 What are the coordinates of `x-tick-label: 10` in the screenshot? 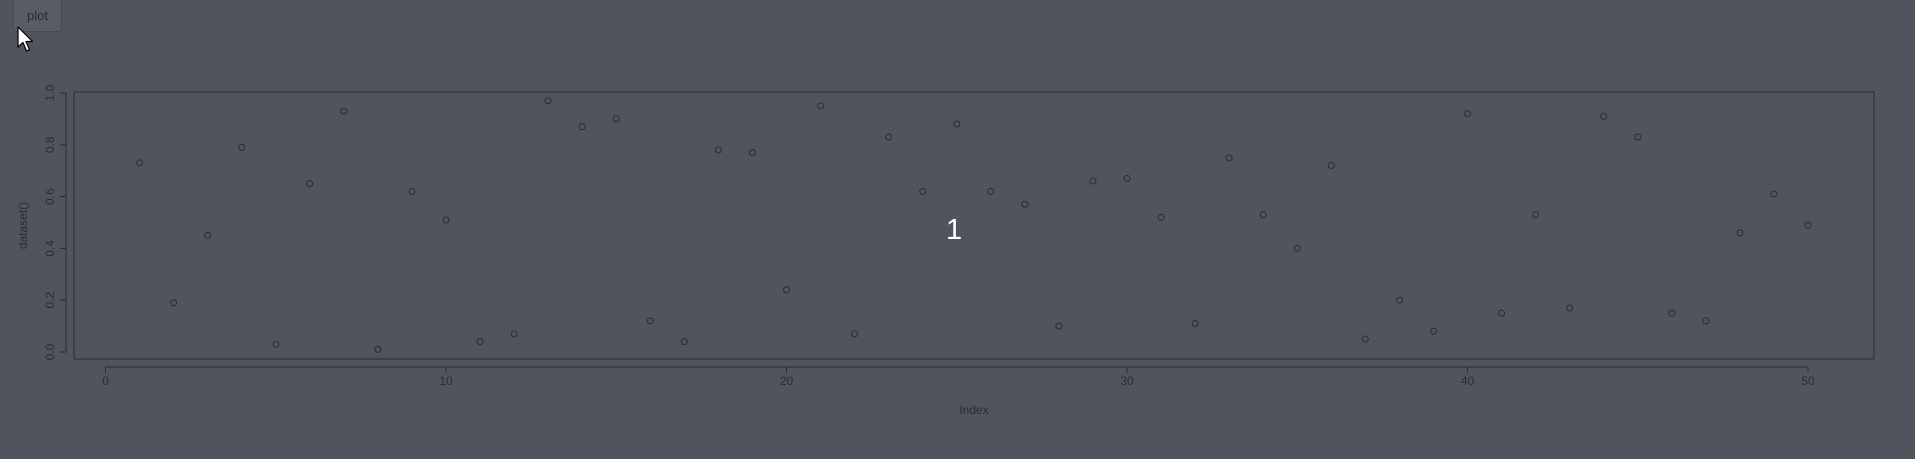 It's located at (446, 381).